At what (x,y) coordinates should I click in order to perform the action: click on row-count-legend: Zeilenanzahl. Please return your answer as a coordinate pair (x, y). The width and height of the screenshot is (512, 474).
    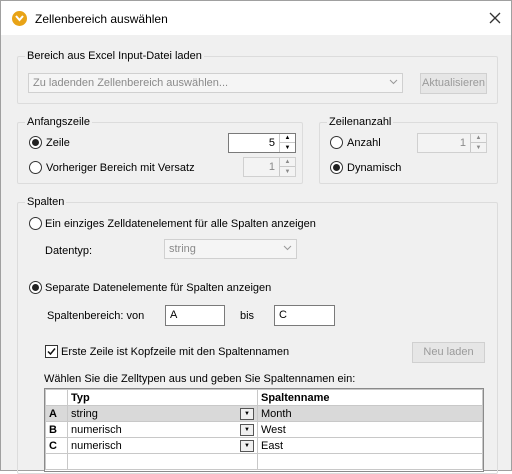
    Looking at the image, I should click on (360, 122).